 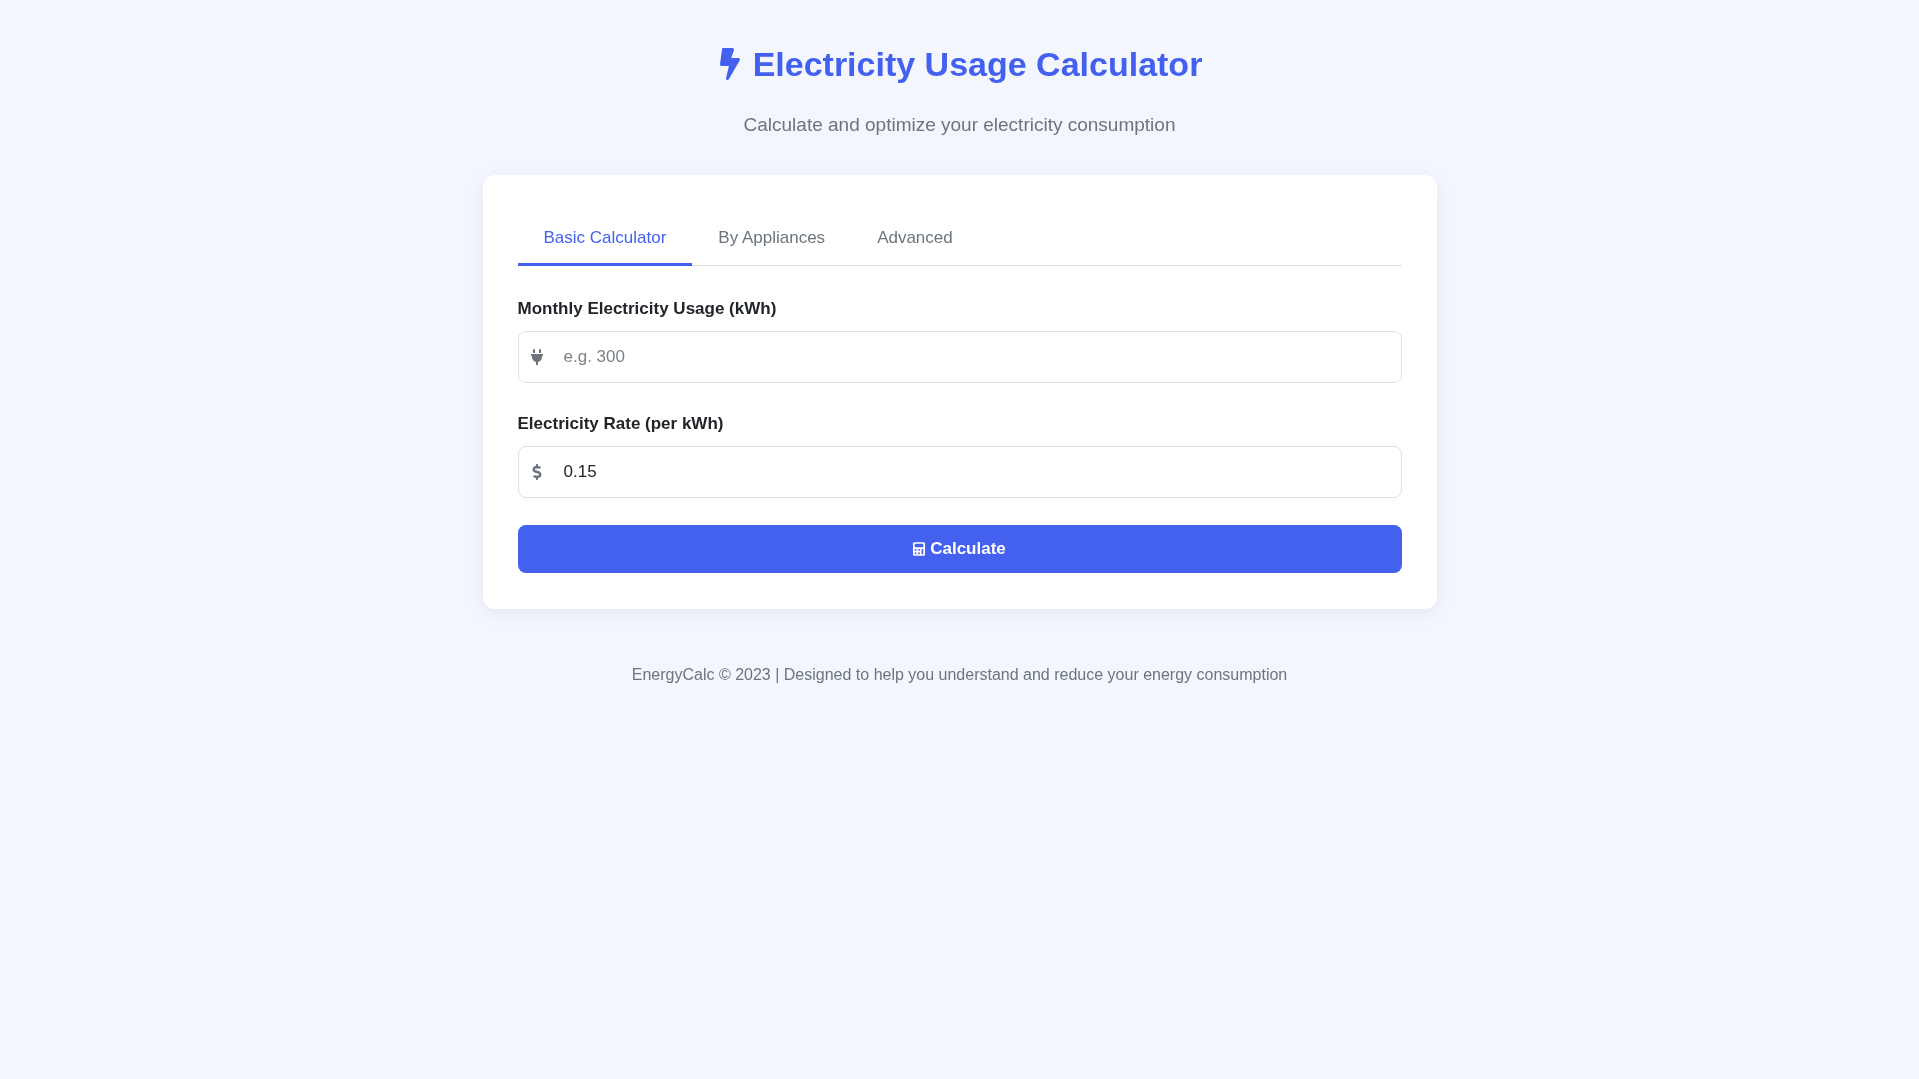 What do you see at coordinates (605, 238) in the screenshot?
I see `tab: Basic Calculator` at bounding box center [605, 238].